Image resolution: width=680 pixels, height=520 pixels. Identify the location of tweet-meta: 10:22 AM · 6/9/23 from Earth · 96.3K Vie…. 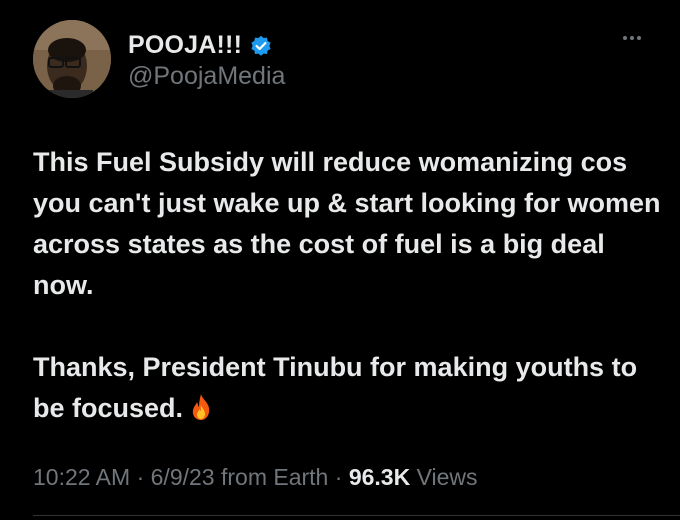
(255, 477).